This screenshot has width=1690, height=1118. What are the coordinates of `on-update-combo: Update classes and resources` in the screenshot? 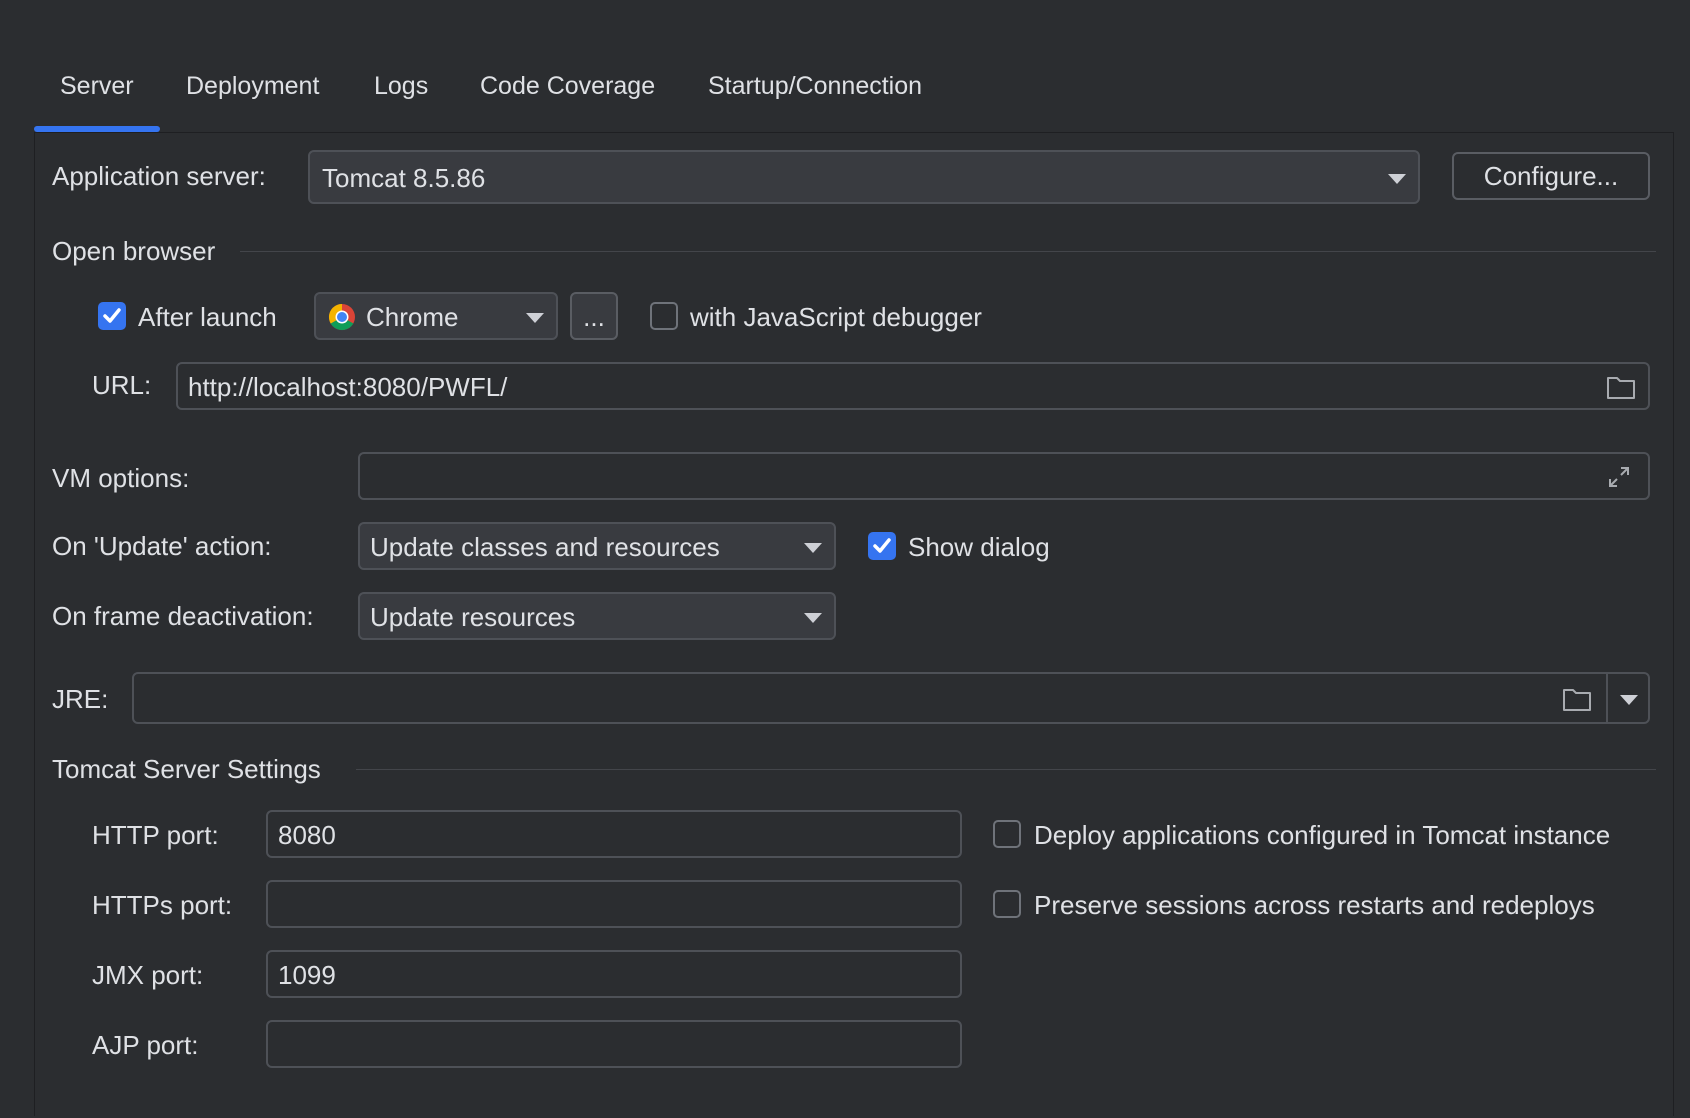 It's located at (597, 546).